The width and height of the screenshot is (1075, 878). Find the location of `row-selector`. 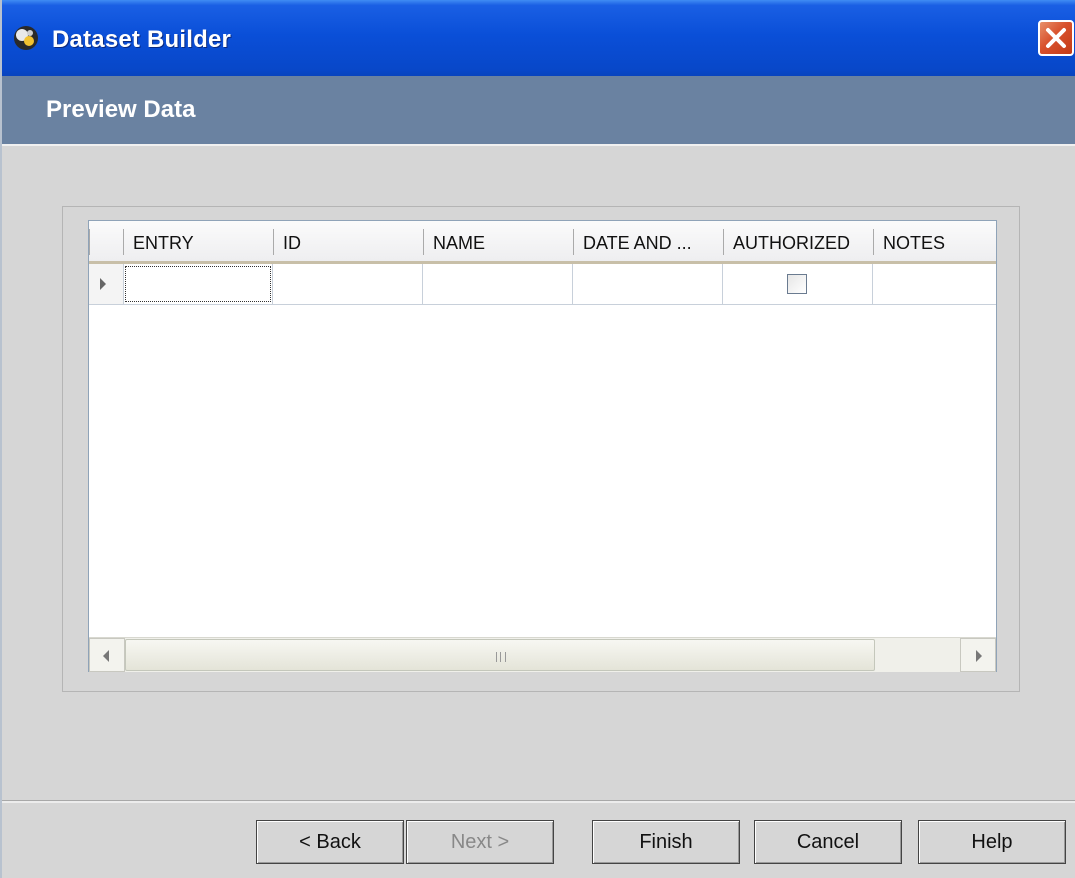

row-selector is located at coordinates (106, 284).